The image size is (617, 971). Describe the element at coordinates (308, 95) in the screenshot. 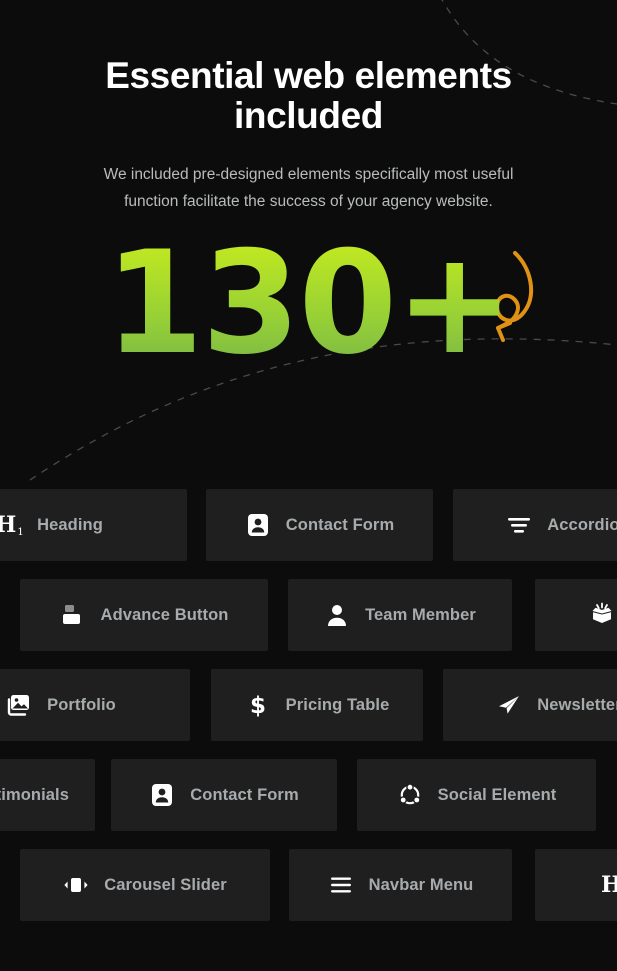

I see `page-title: Essential web elements included` at that location.